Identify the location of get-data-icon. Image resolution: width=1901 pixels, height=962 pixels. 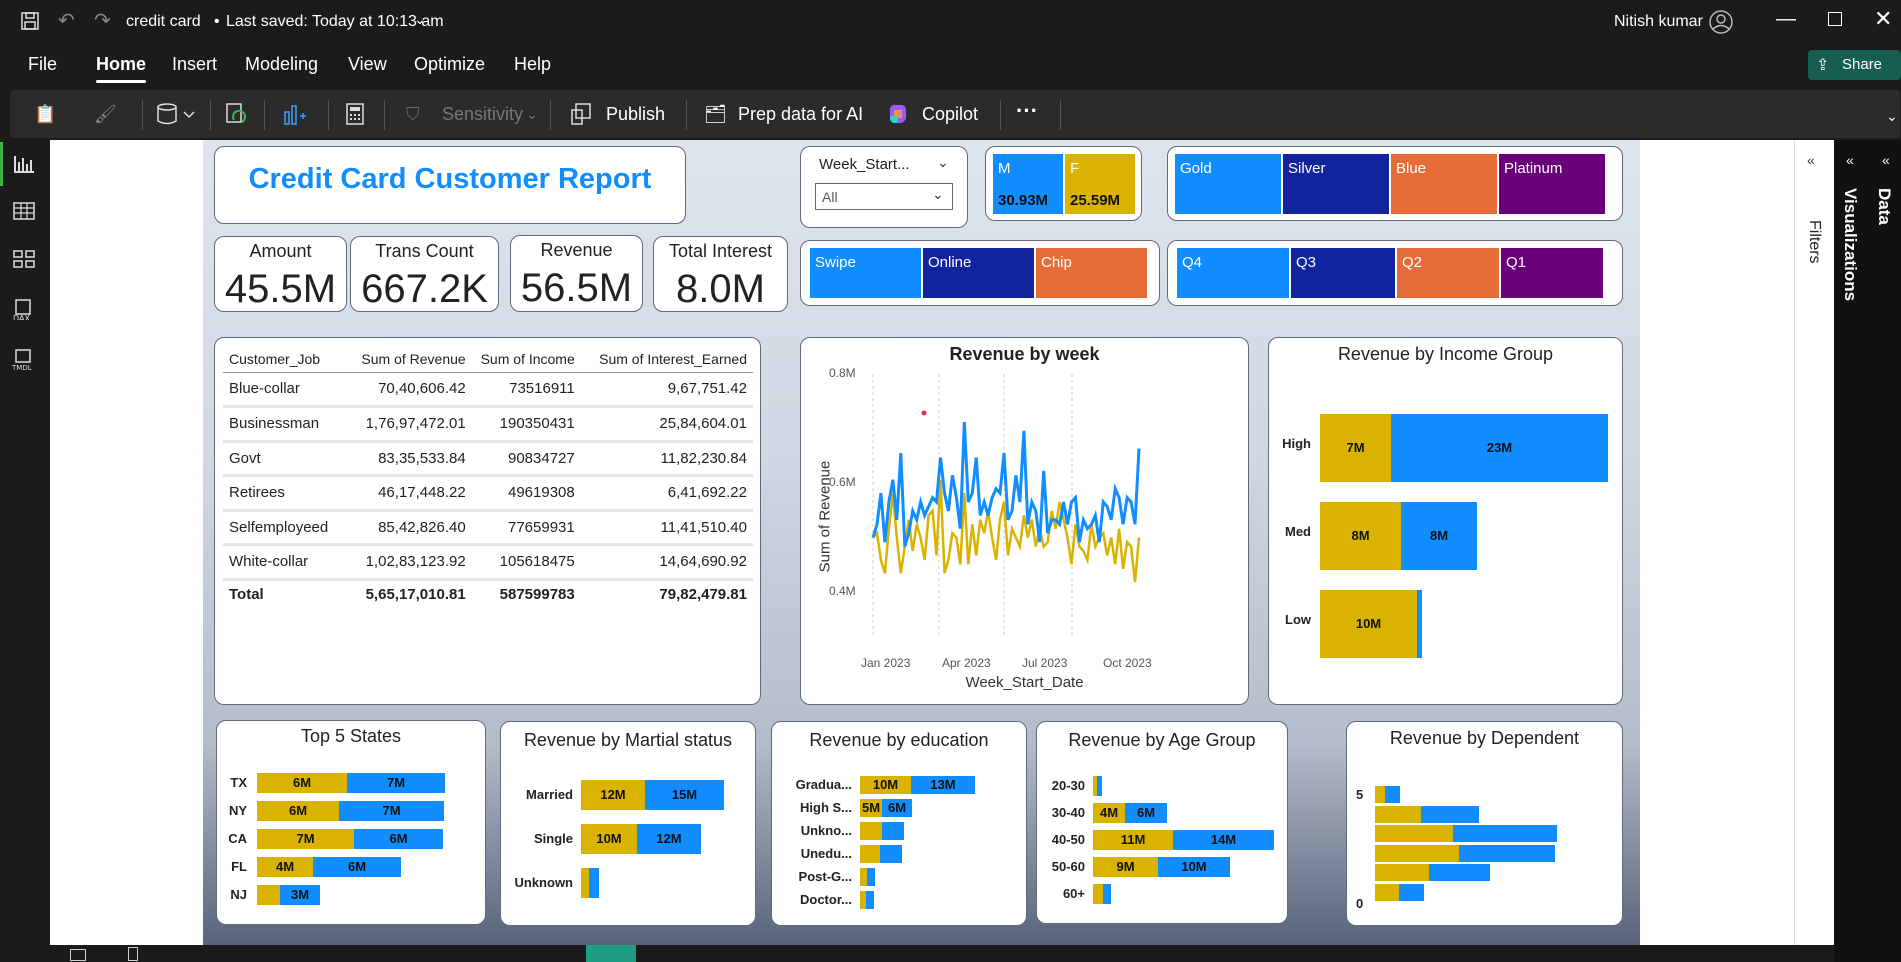
(176, 114).